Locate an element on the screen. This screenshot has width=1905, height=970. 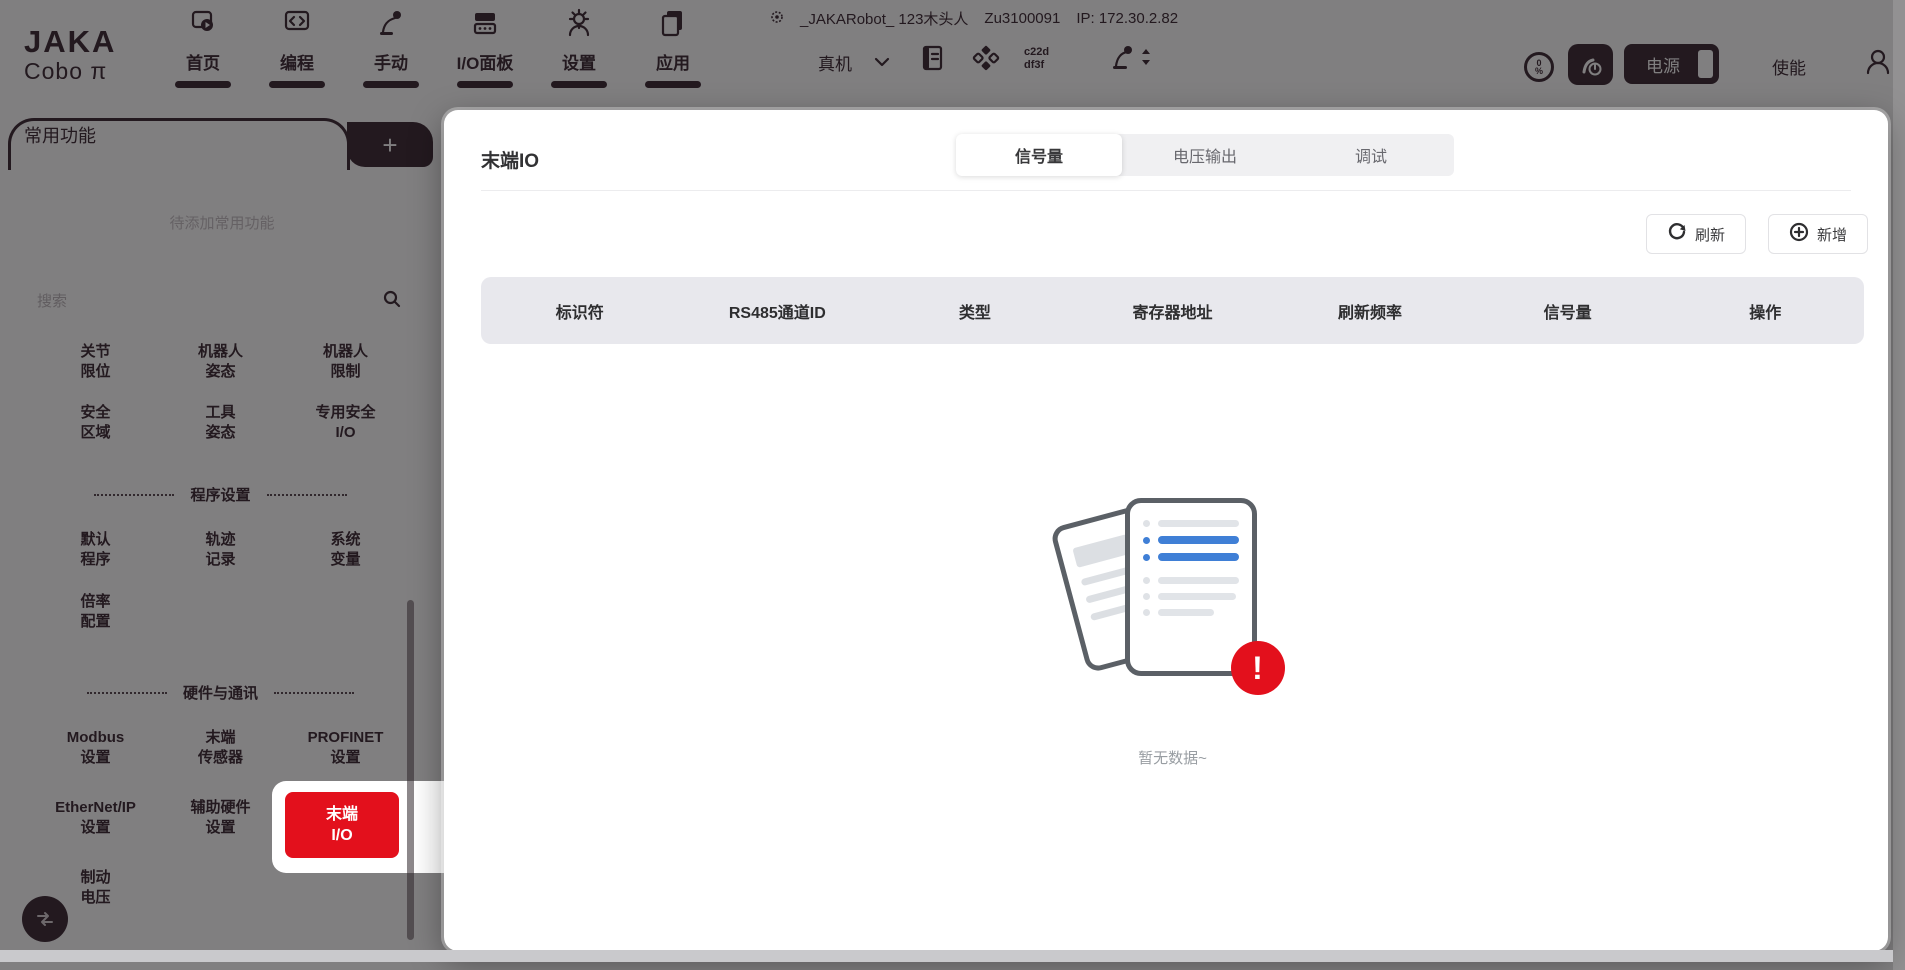
header-divider is located at coordinates (1166, 190).